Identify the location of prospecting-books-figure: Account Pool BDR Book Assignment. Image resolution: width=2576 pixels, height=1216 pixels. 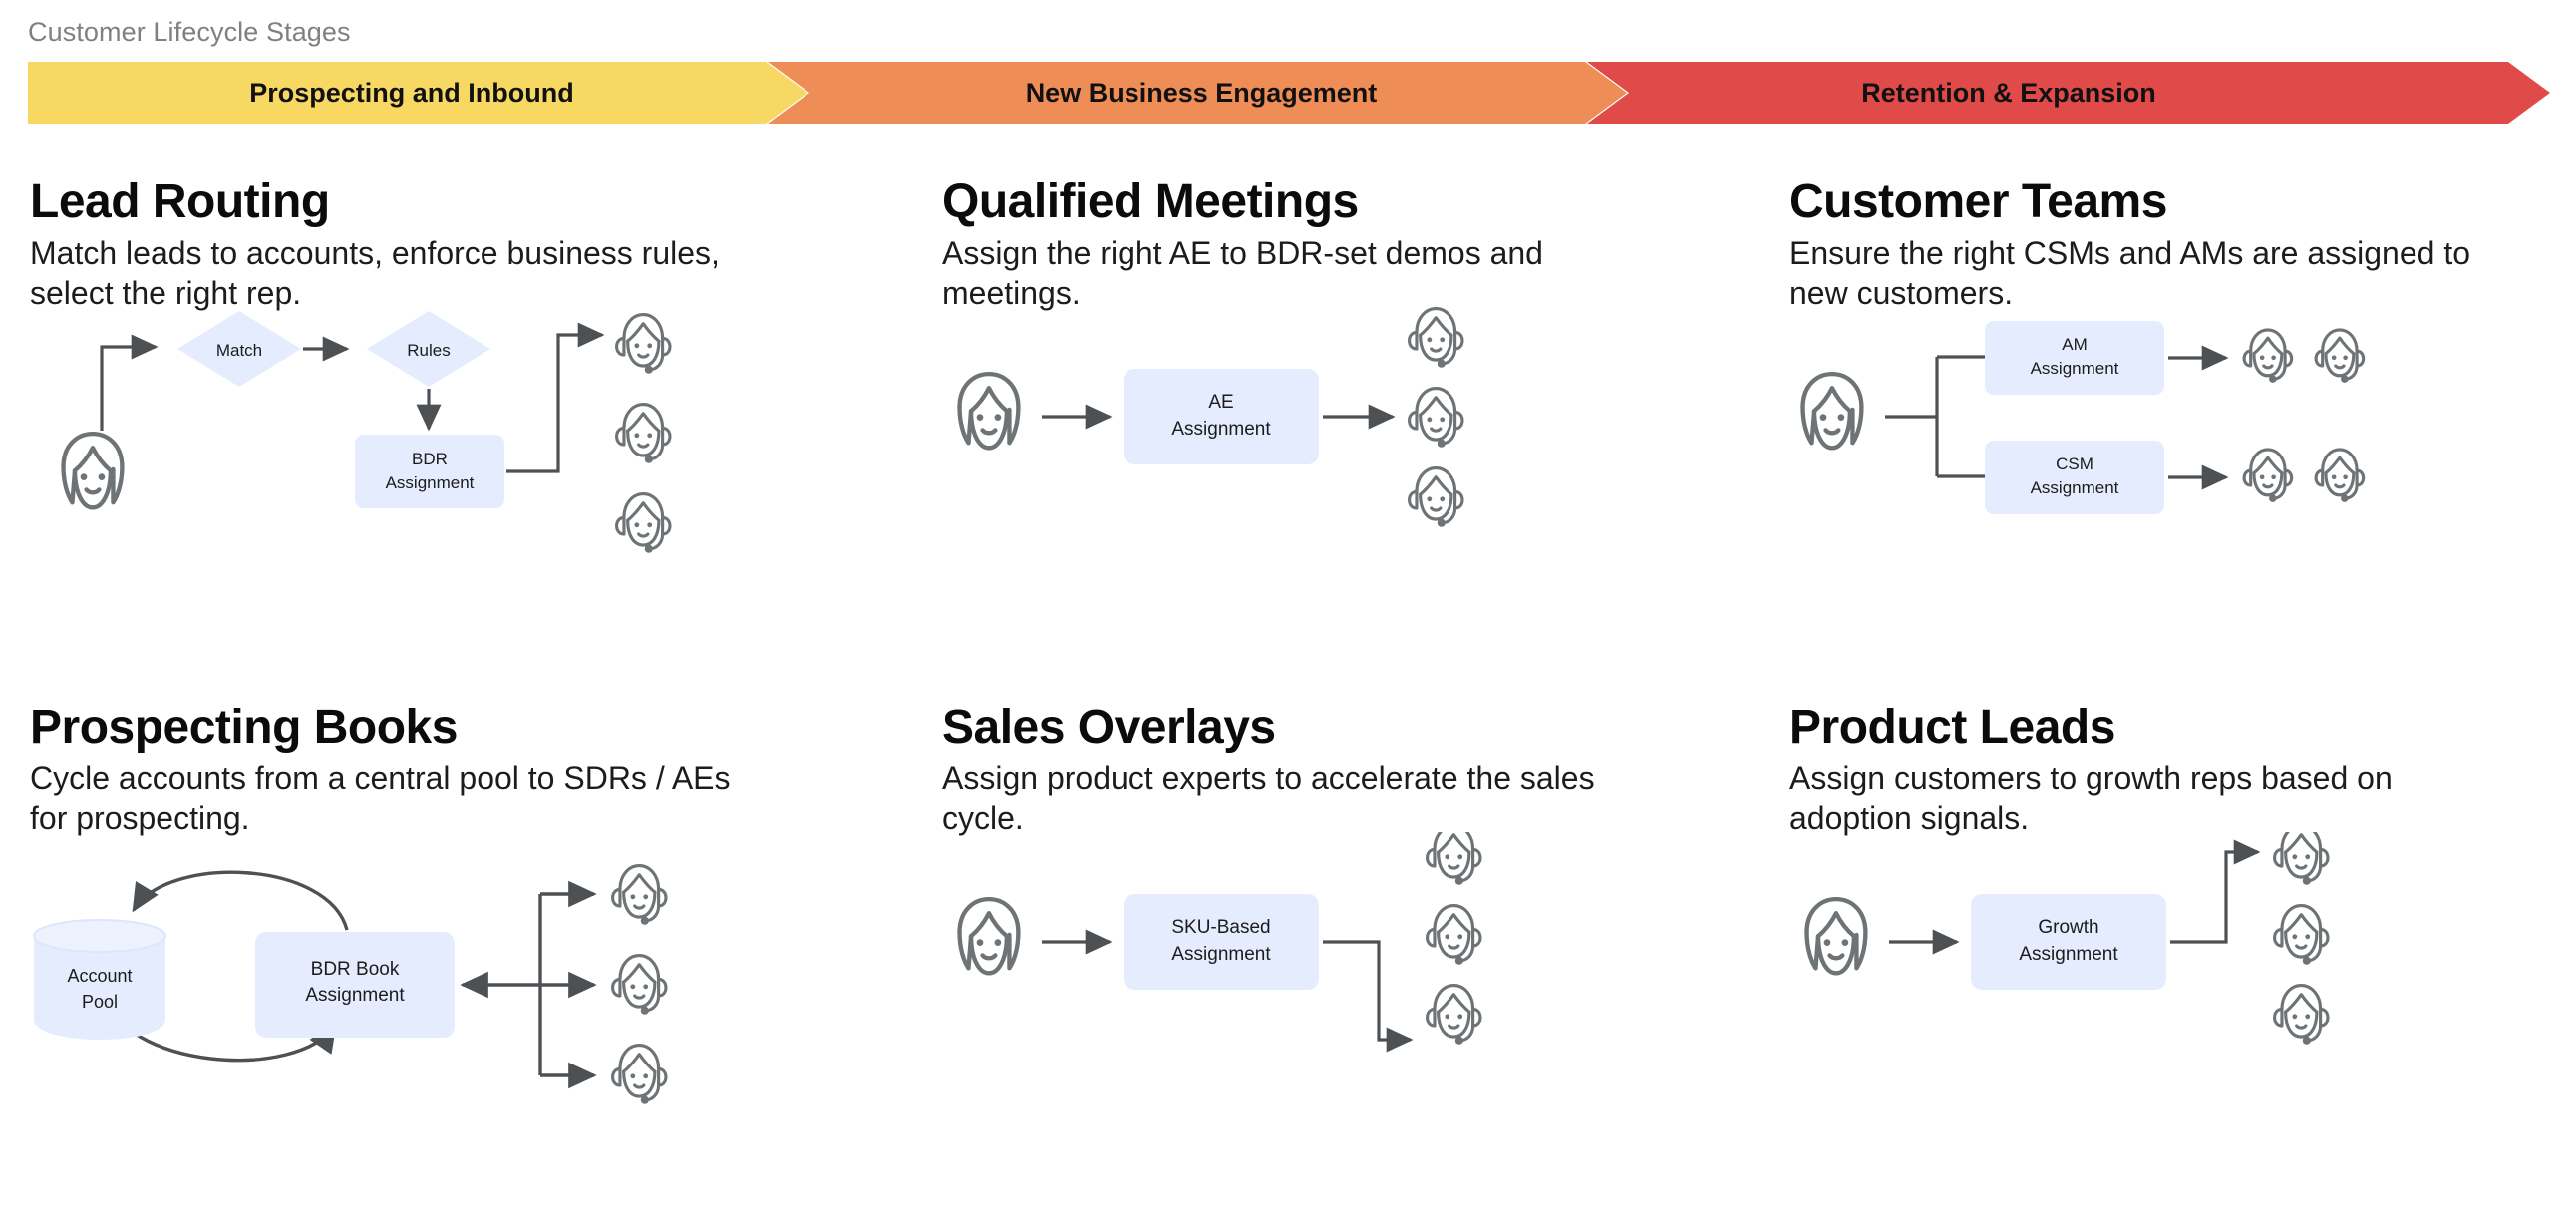
(458, 997).